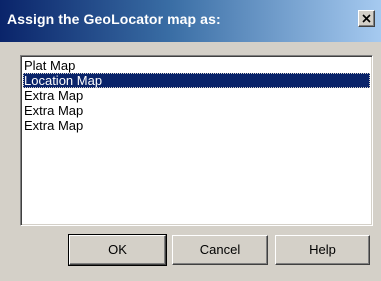 The width and height of the screenshot is (381, 281). I want to click on list-item-extra-map-1: Extra Map, so click(196, 95).